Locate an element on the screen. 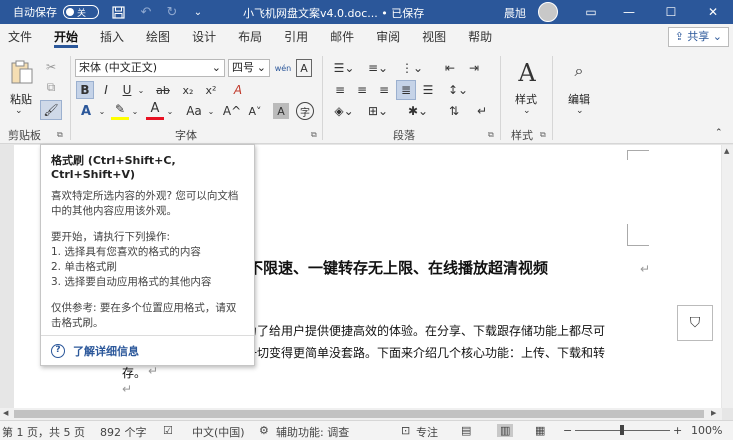 The image size is (733, 440). align-center-icon: ≡ is located at coordinates (362, 90).